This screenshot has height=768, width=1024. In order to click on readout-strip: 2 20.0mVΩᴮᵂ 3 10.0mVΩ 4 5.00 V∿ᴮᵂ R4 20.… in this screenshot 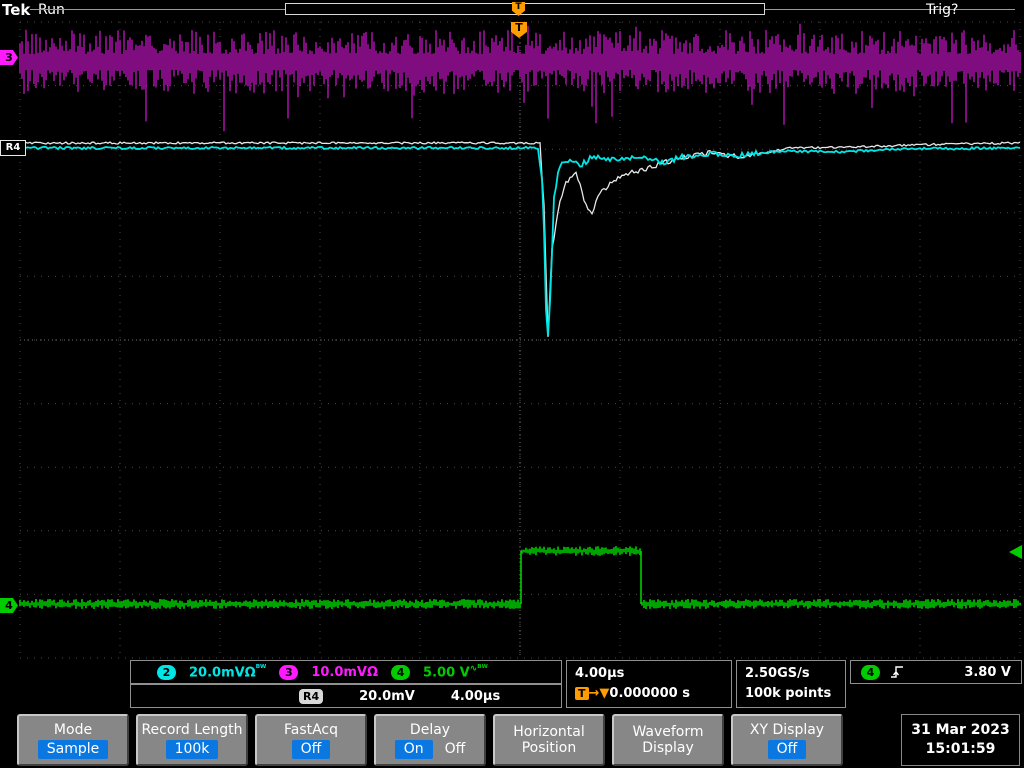, I will do `click(512, 685)`.